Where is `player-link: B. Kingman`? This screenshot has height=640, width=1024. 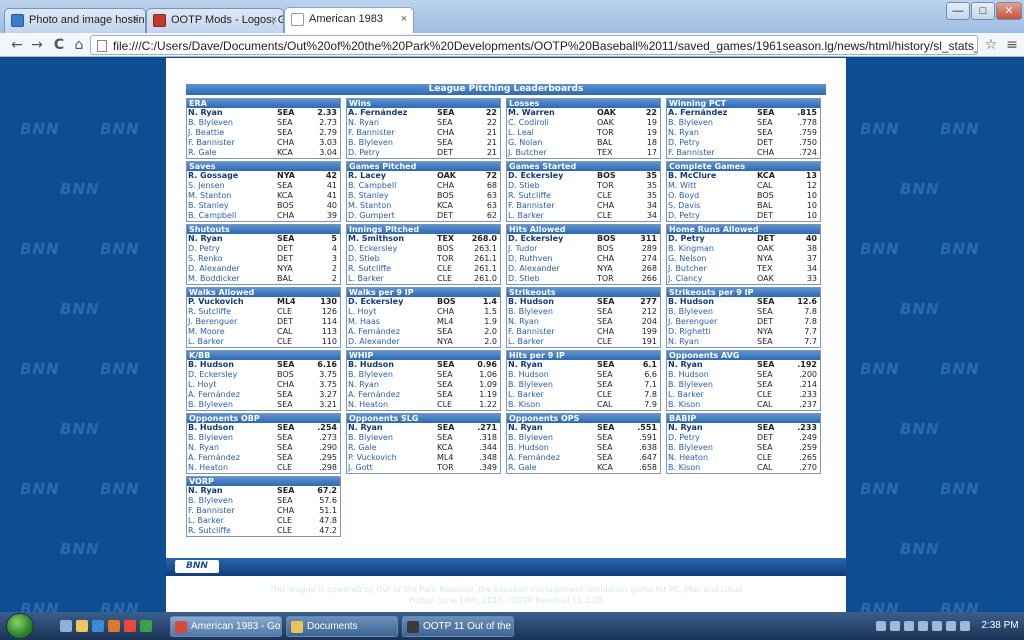 player-link: B. Kingman is located at coordinates (691, 249).